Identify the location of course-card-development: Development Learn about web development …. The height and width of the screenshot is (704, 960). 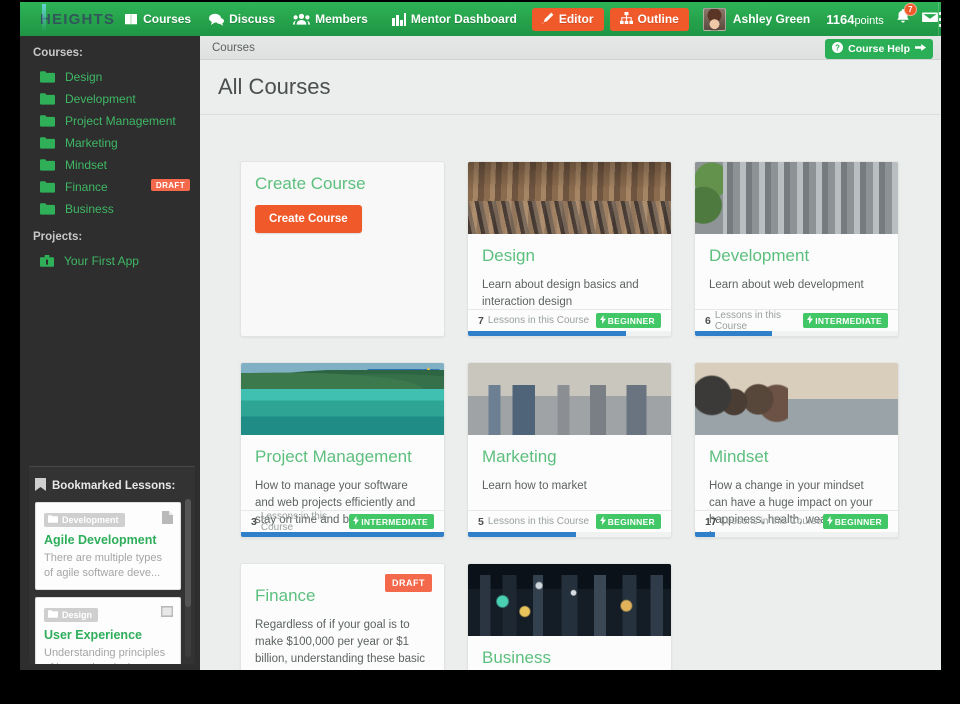
(796, 249).